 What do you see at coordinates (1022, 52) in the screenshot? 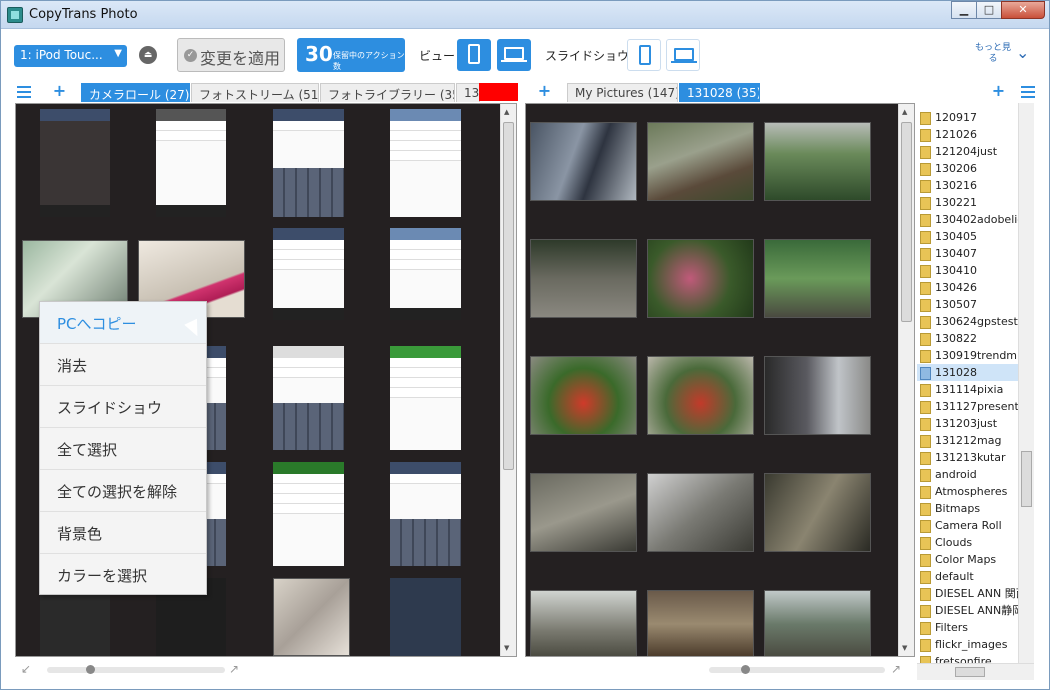
I see `chevron-down-icon: ⌄` at bounding box center [1022, 52].